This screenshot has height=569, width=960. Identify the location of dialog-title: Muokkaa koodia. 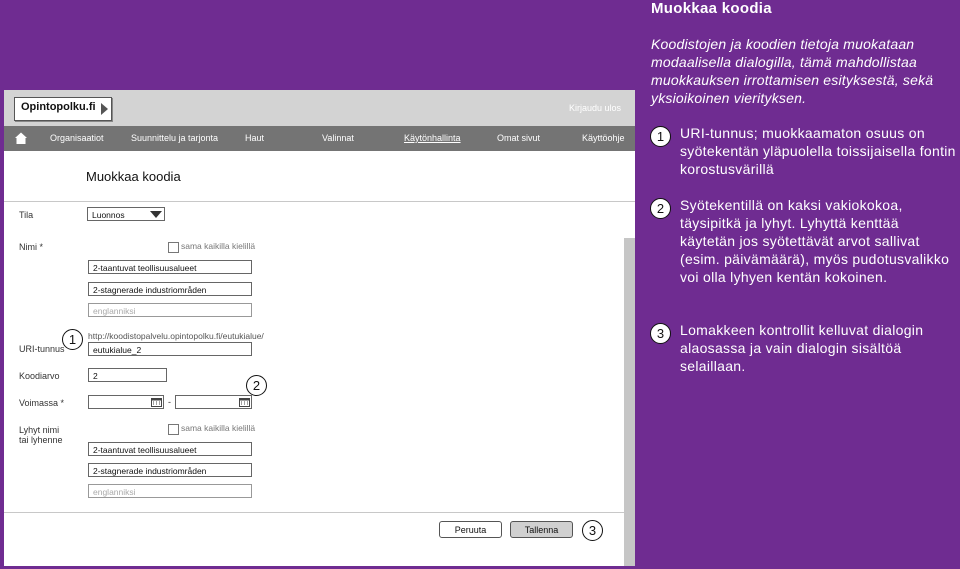
(133, 176).